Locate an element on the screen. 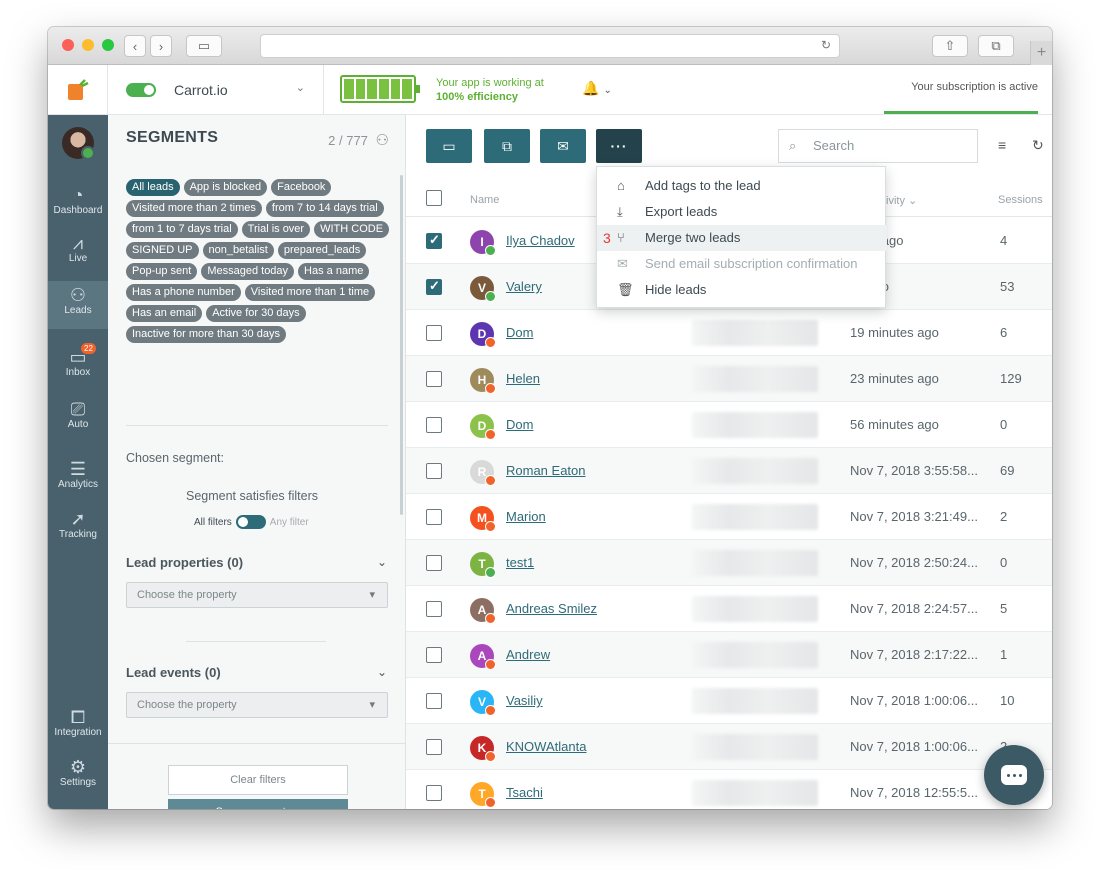  table-row: V Vasiliy Nov 7, 2018 1:00:06... 10 is located at coordinates (729, 701).